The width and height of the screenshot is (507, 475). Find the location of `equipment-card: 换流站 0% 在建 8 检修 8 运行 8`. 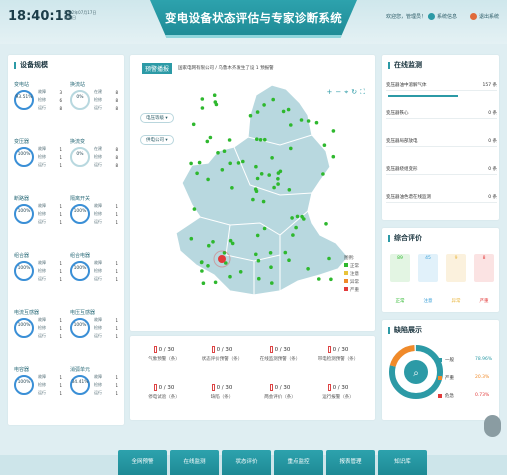

equipment-card: 换流站 0% 在建 8 检修 8 运行 8 is located at coordinates (94, 106).